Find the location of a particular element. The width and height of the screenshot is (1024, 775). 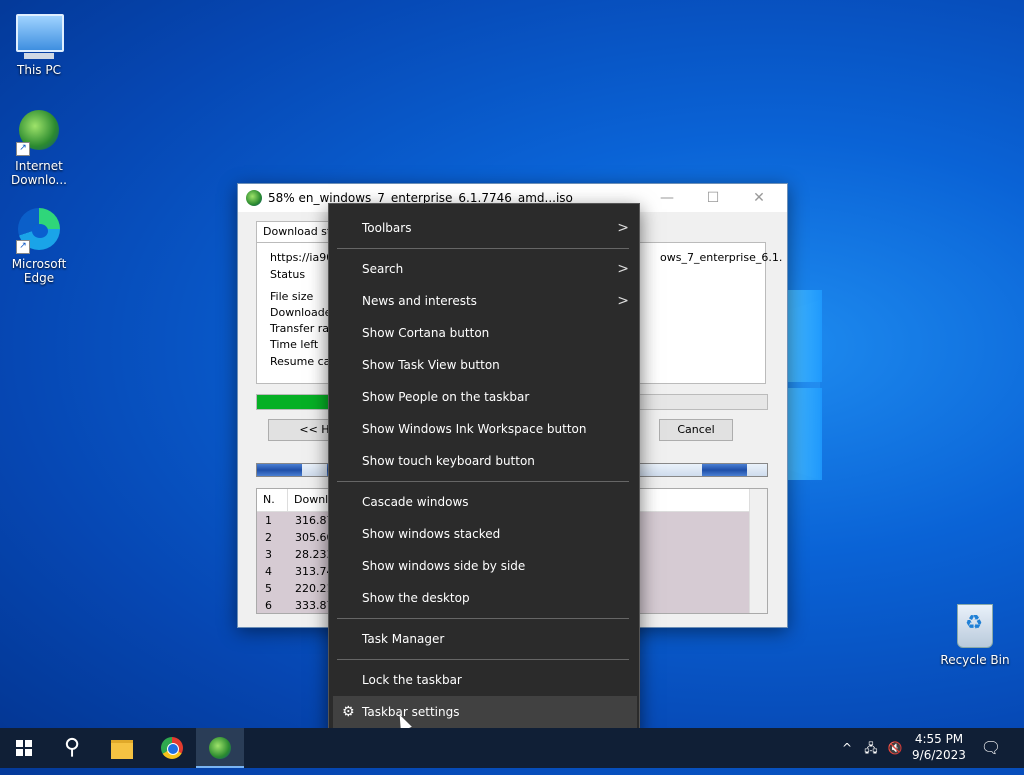

menu-item-toolbars: Toolbars > is located at coordinates (484, 228).